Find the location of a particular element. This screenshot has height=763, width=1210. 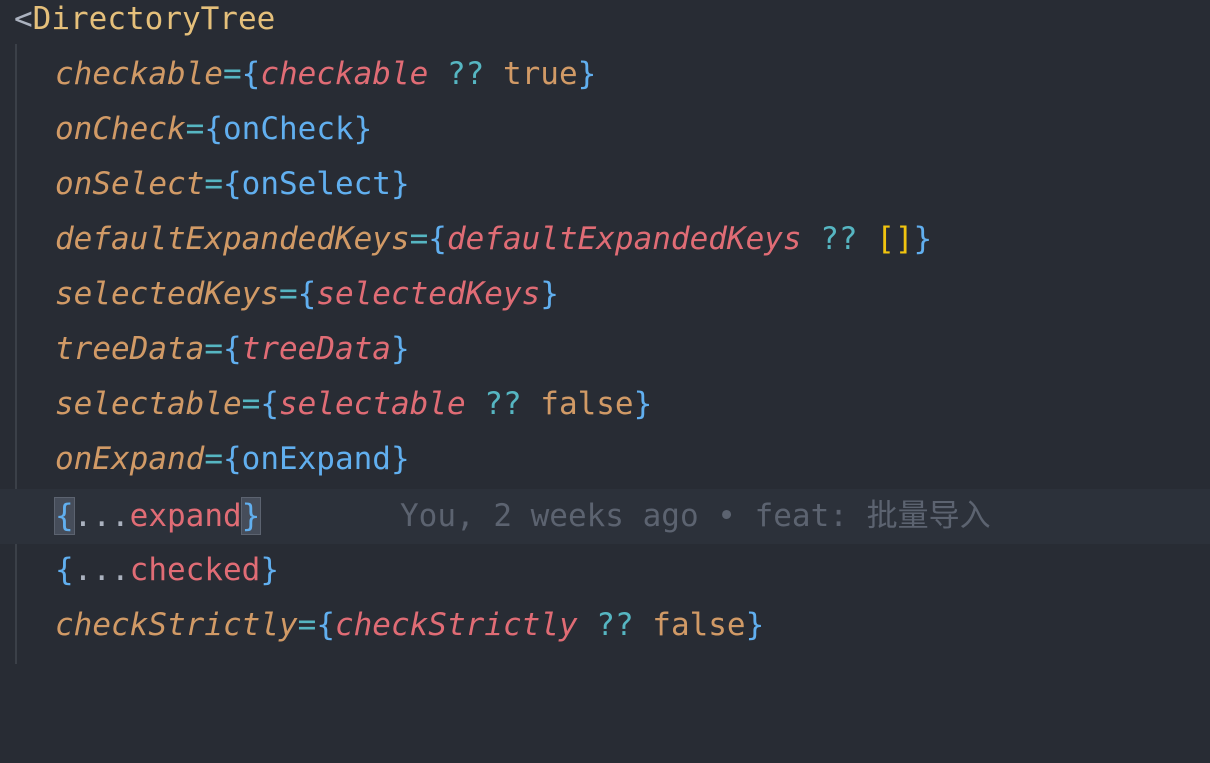

line-content: checkStrictly={checkStrictly ?? false} is located at coordinates (409, 625).